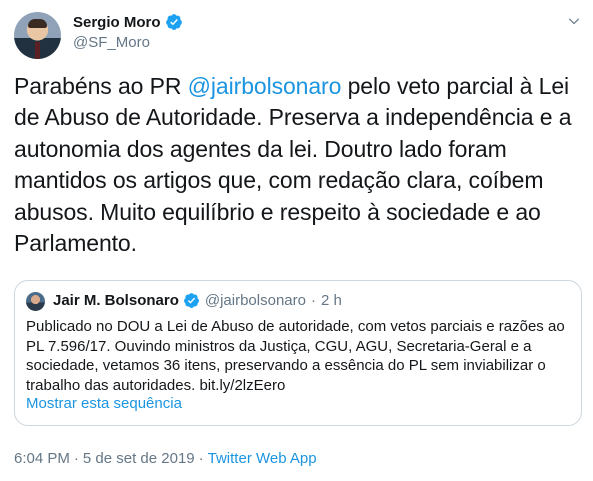  I want to click on author-avatar, so click(37, 35).